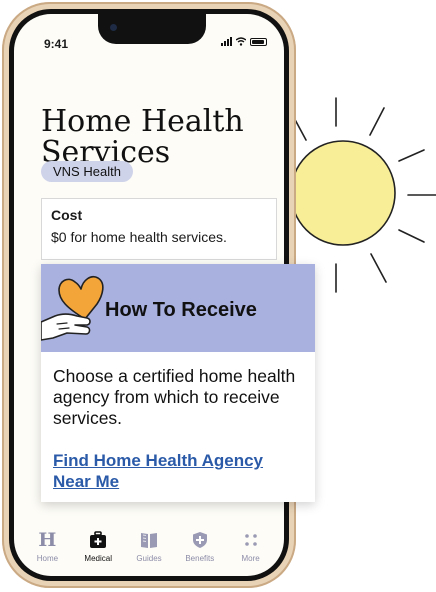 The height and width of the screenshot is (592, 436). I want to click on tab-label: Guides, so click(149, 558).